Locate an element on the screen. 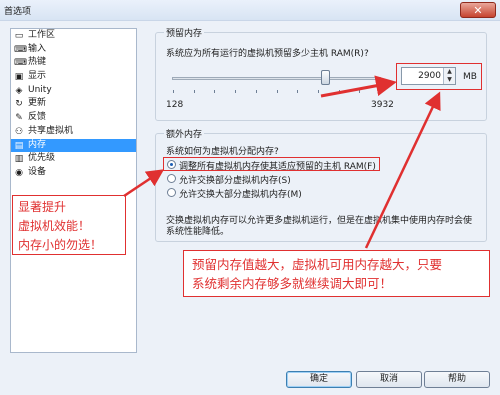 The width and height of the screenshot is (500, 395). arrow-to-spin is located at coordinates (402, 170).